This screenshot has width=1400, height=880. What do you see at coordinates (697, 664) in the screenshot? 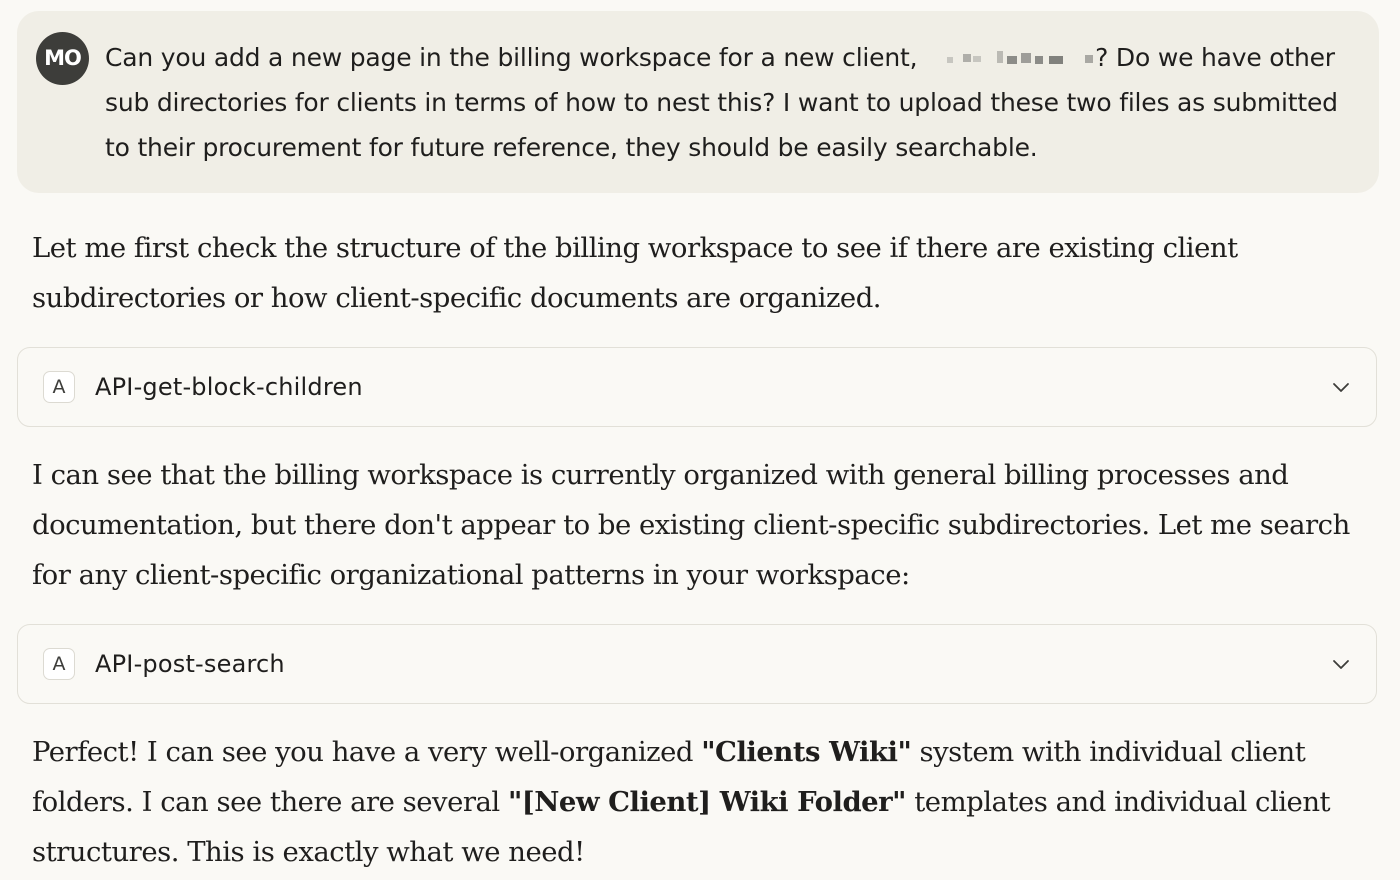
I see `tool-call-card-post-search: A API-post-search` at bounding box center [697, 664].